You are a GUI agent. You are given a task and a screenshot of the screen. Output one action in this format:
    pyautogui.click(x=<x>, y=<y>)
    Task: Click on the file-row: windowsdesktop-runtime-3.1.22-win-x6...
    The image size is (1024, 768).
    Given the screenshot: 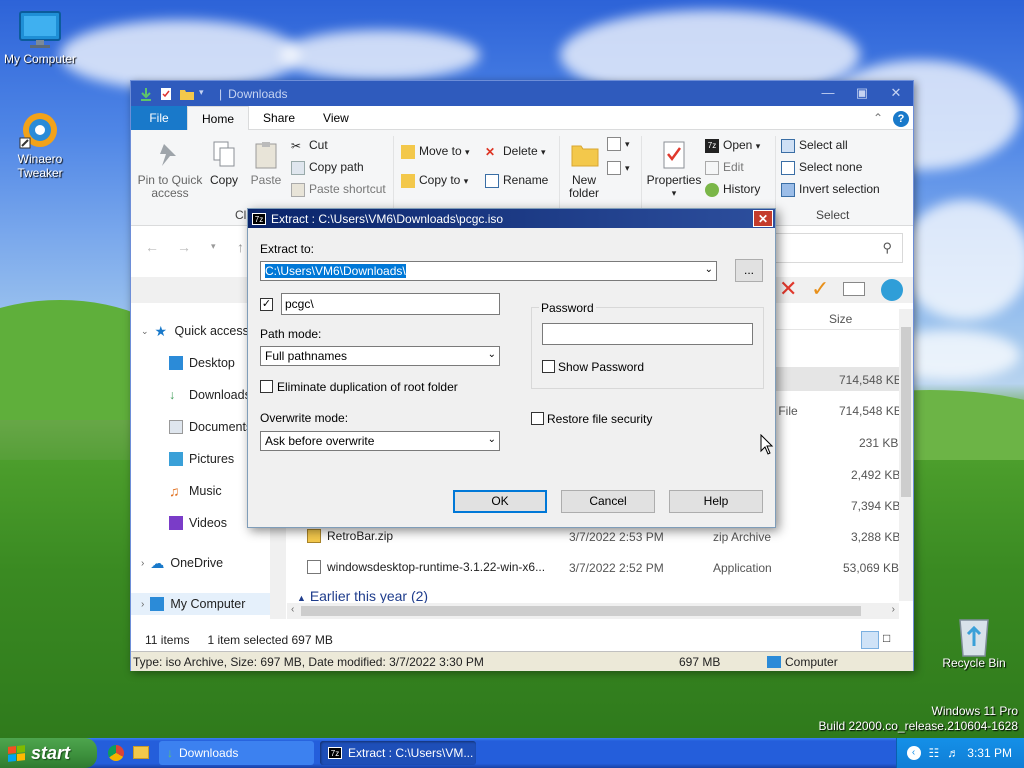 What is the action you would take?
    pyautogui.click(x=426, y=567)
    